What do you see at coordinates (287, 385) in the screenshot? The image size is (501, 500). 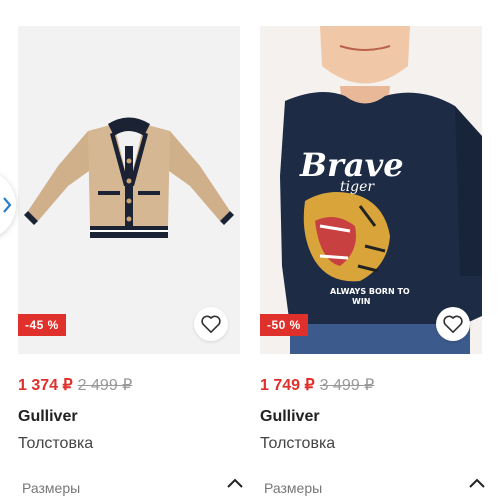 I see `price-current: 1 749 ₽` at bounding box center [287, 385].